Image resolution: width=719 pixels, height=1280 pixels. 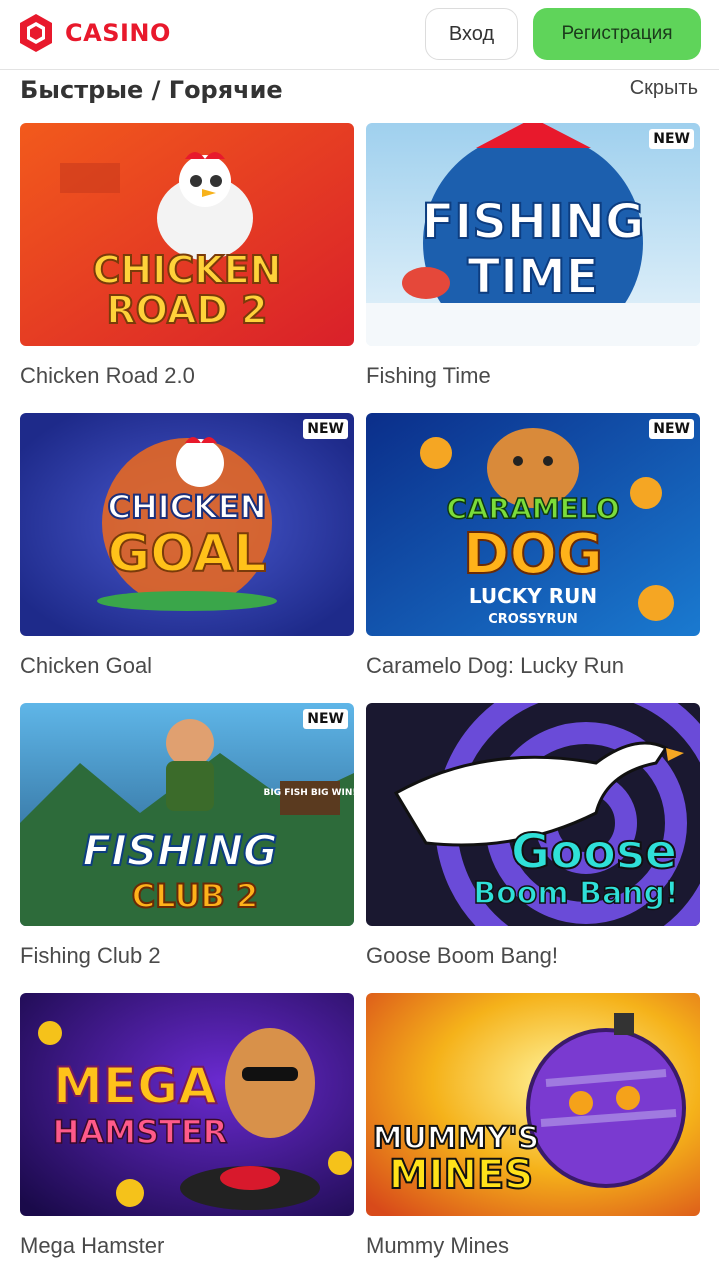 I want to click on game-thumbnail: Goose Boom Bang!, so click(x=533, y=814).